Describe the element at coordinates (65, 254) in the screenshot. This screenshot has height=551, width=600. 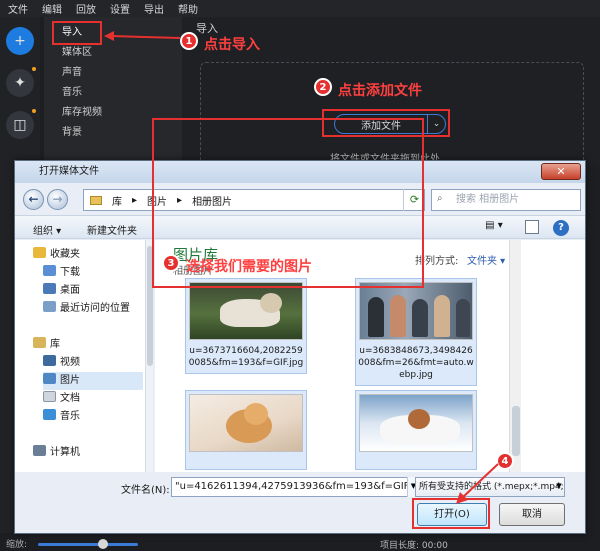
I see `nav-label: 收藏夹` at that location.